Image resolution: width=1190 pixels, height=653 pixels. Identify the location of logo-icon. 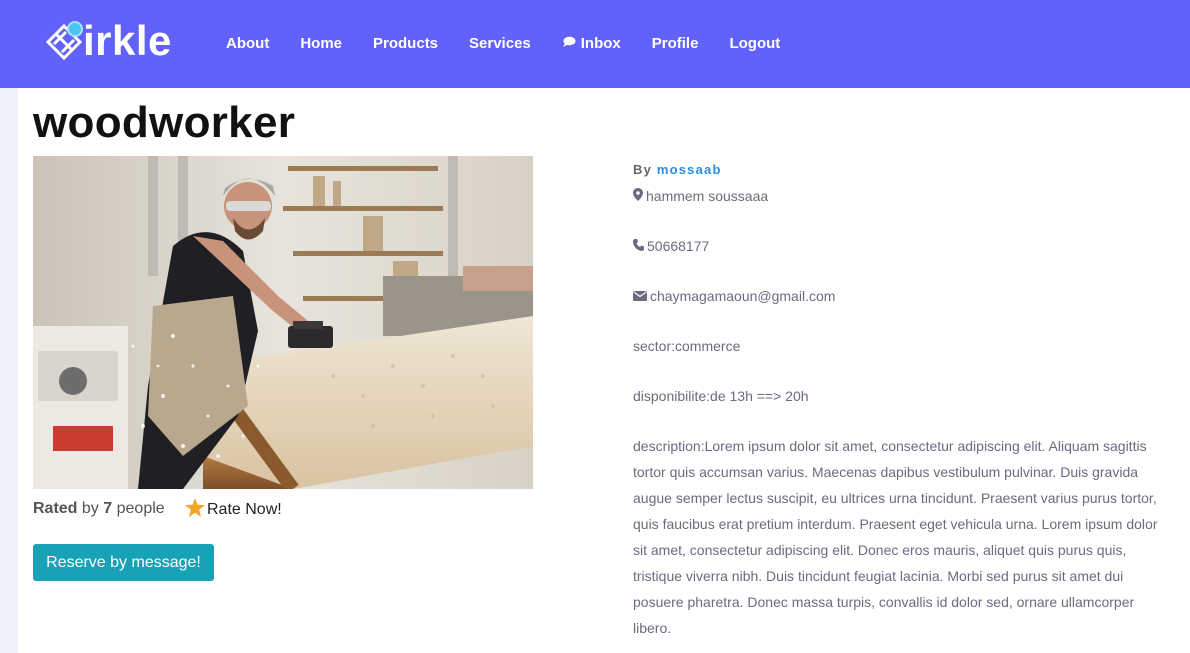
(63, 41).